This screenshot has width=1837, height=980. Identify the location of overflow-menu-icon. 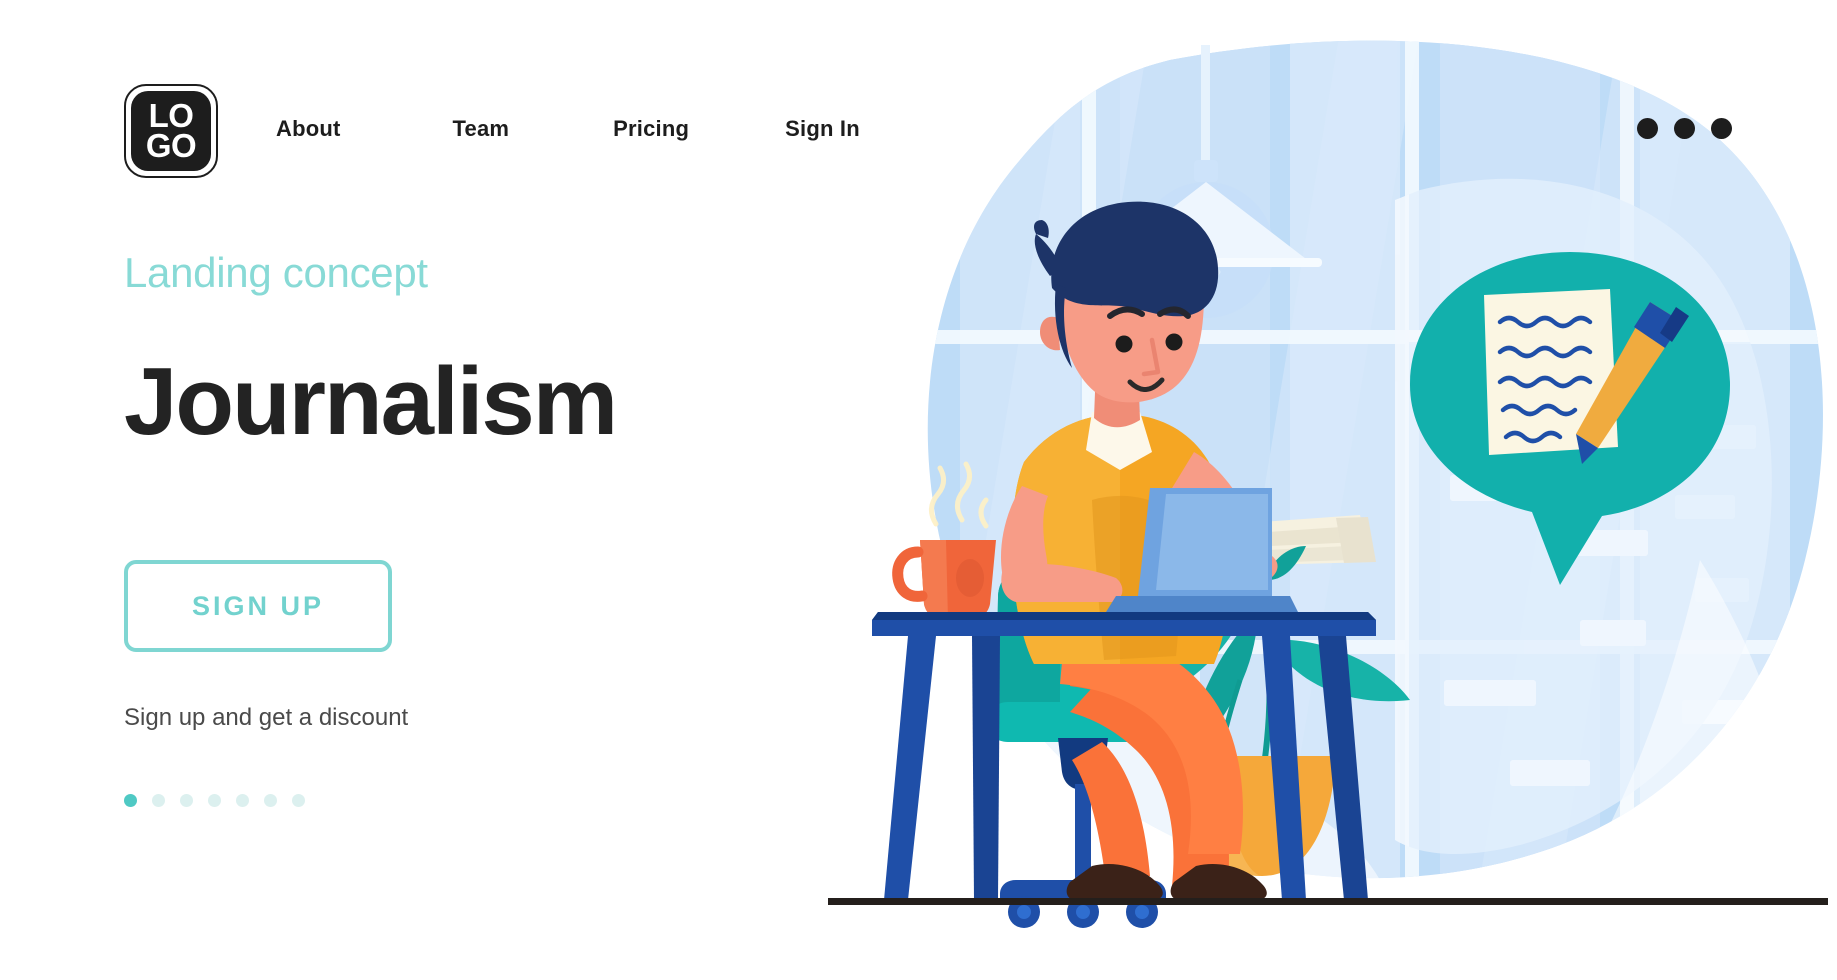
(1684, 128).